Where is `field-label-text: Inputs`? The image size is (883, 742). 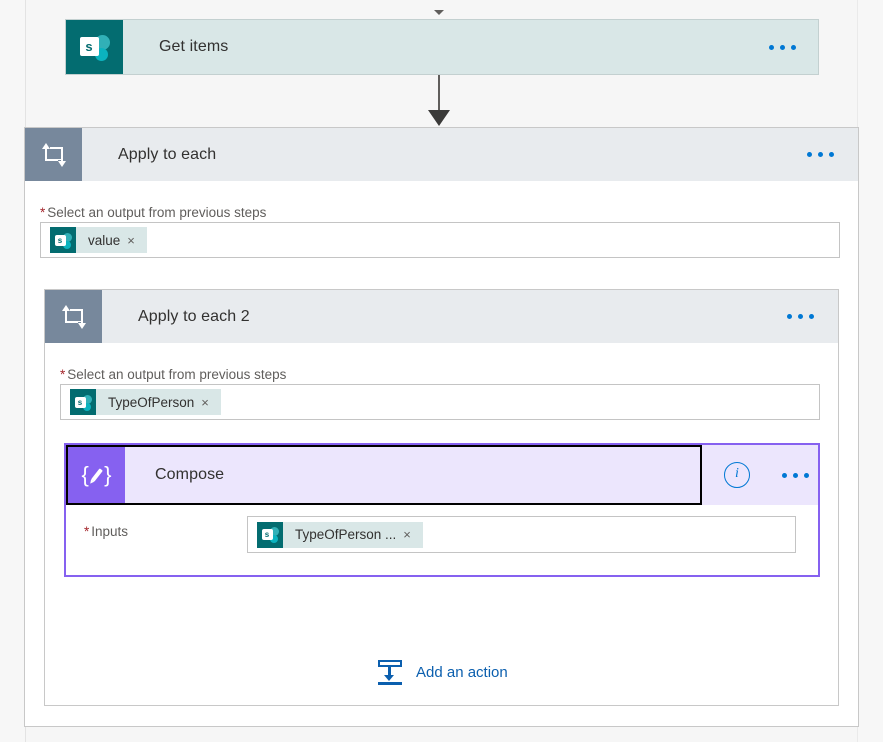 field-label-text: Inputs is located at coordinates (110, 531).